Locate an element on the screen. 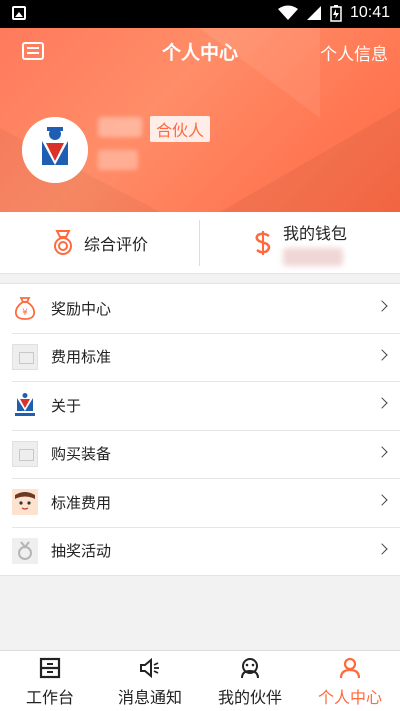 Image resolution: width=400 pixels, height=711 pixels. status-icons: 10:41 is located at coordinates (333, 13).